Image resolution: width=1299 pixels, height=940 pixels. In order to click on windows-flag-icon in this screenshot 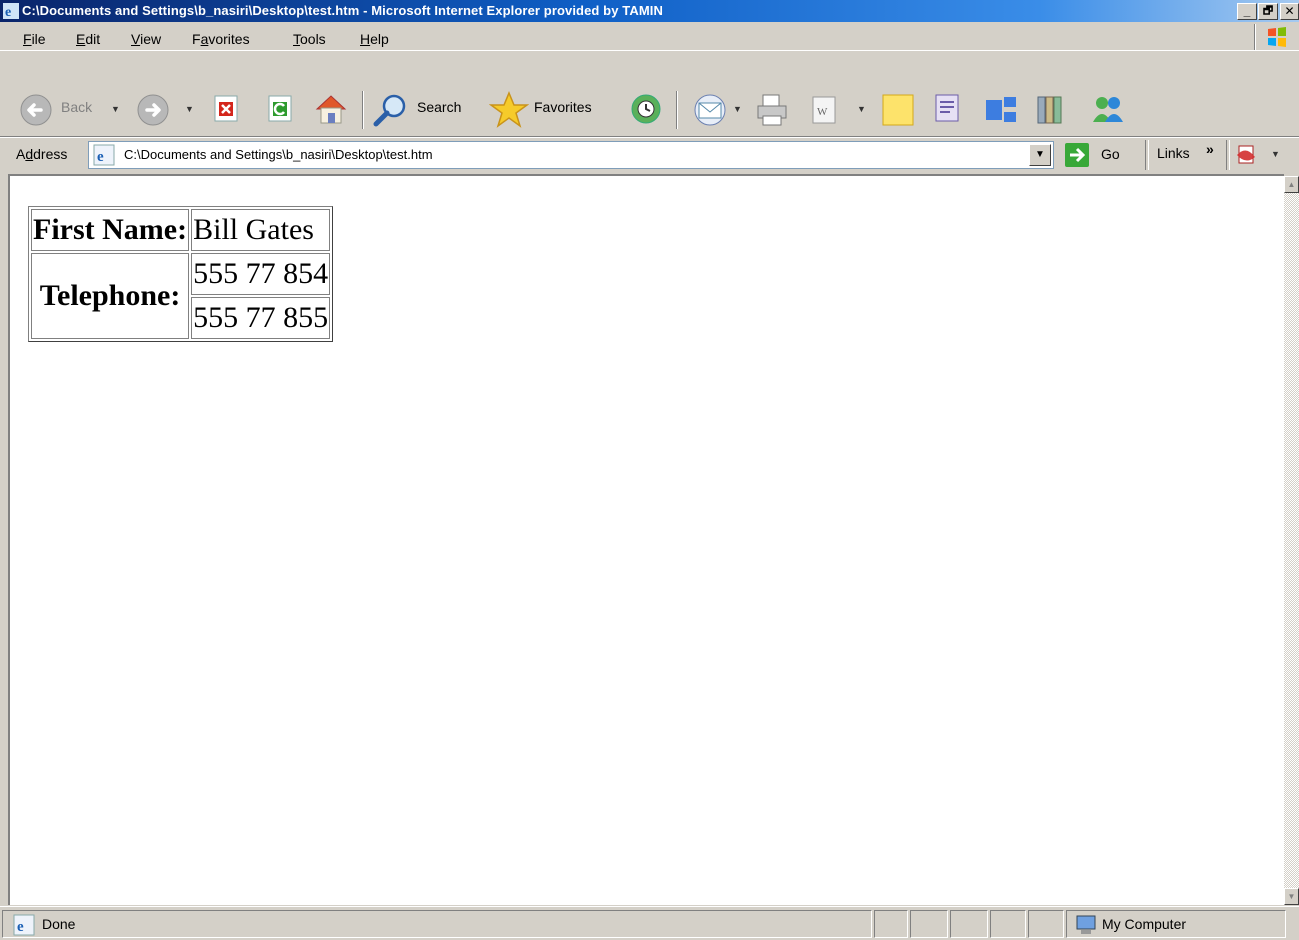, I will do `click(1277, 37)`.